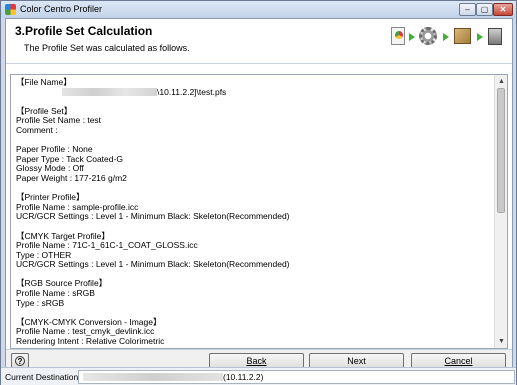  Describe the element at coordinates (61, 9) in the screenshot. I see `window-title: Color Centro Profiler` at that location.